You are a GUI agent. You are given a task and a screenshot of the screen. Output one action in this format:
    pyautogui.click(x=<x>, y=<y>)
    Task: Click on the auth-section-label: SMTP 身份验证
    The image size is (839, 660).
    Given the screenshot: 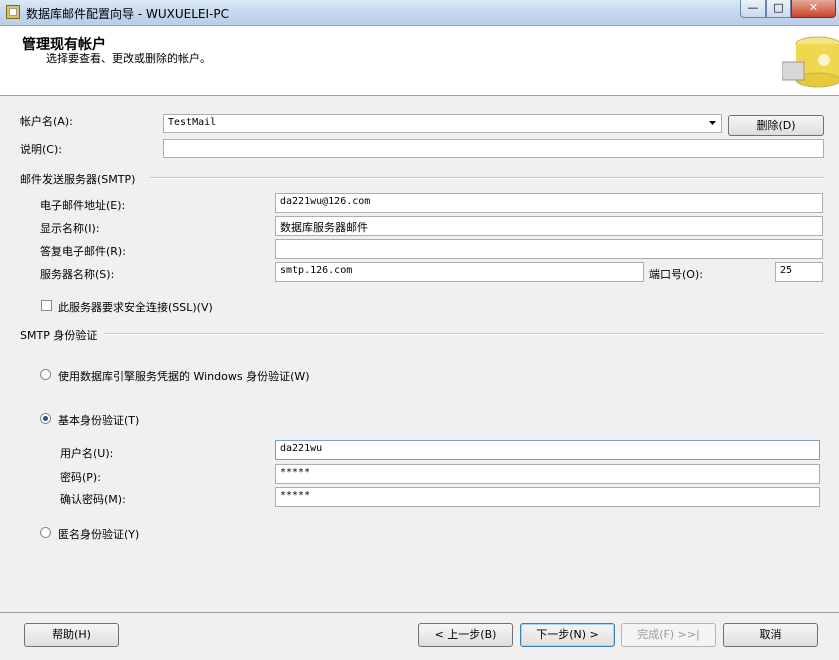 What is the action you would take?
    pyautogui.click(x=59, y=335)
    